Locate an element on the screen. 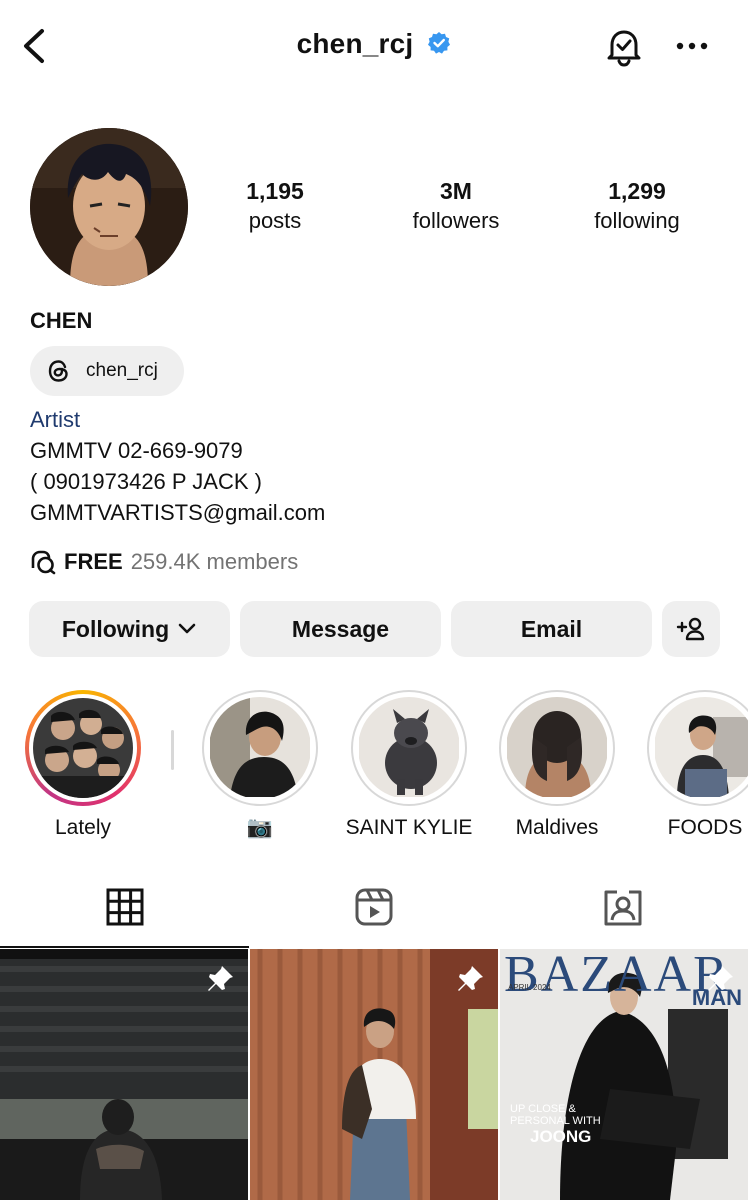  tagged-person-icon is located at coordinates (622, 908).